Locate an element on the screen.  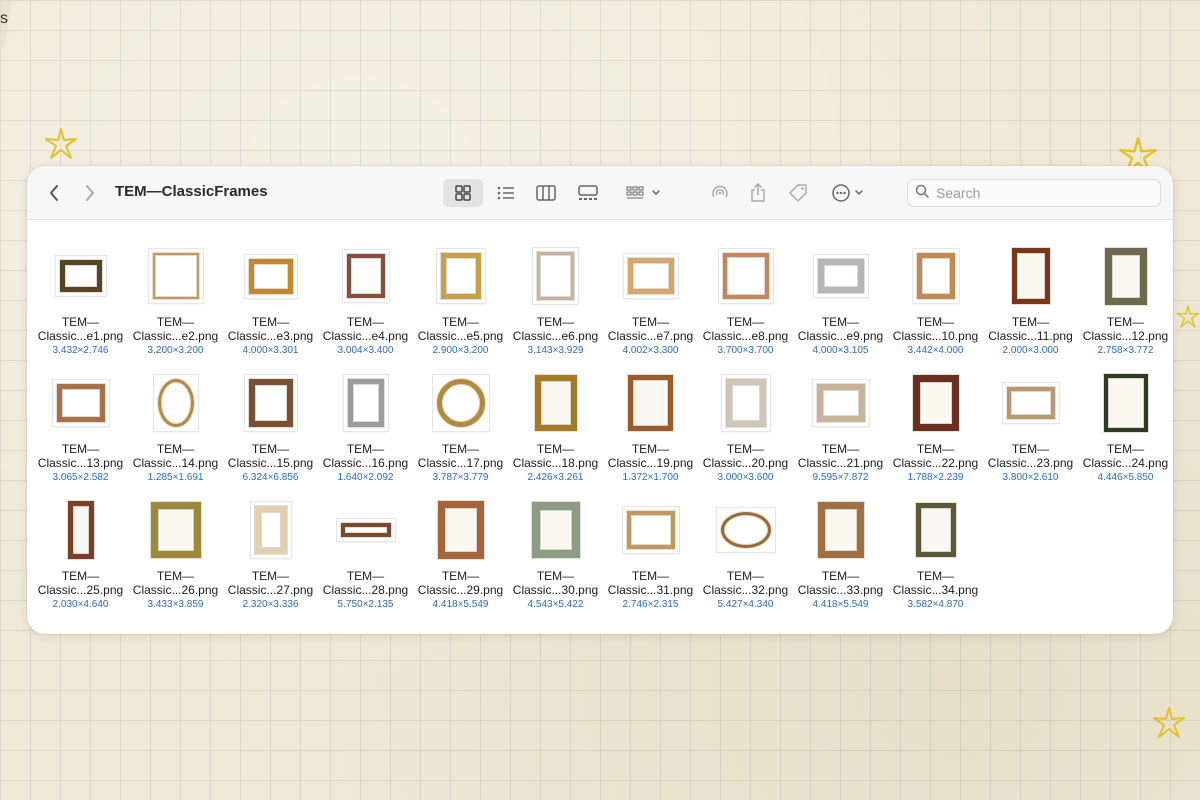
file-item: TEM— Classic...11.png 2.000×3.000 is located at coordinates (1030, 309).